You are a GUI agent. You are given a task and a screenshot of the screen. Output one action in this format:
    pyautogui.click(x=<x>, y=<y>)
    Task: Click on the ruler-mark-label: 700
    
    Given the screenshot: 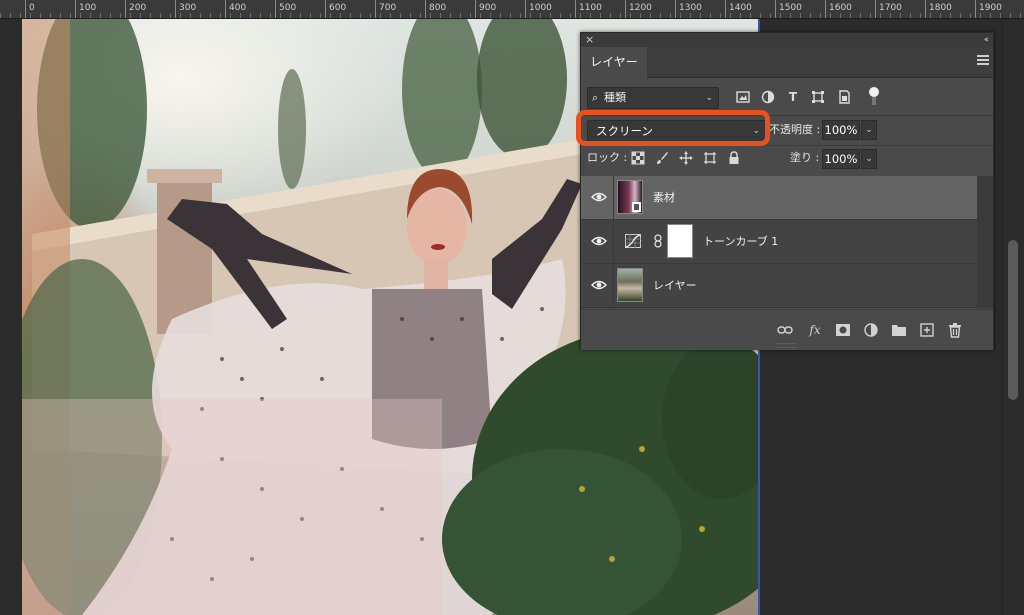 What is the action you would take?
    pyautogui.click(x=388, y=8)
    